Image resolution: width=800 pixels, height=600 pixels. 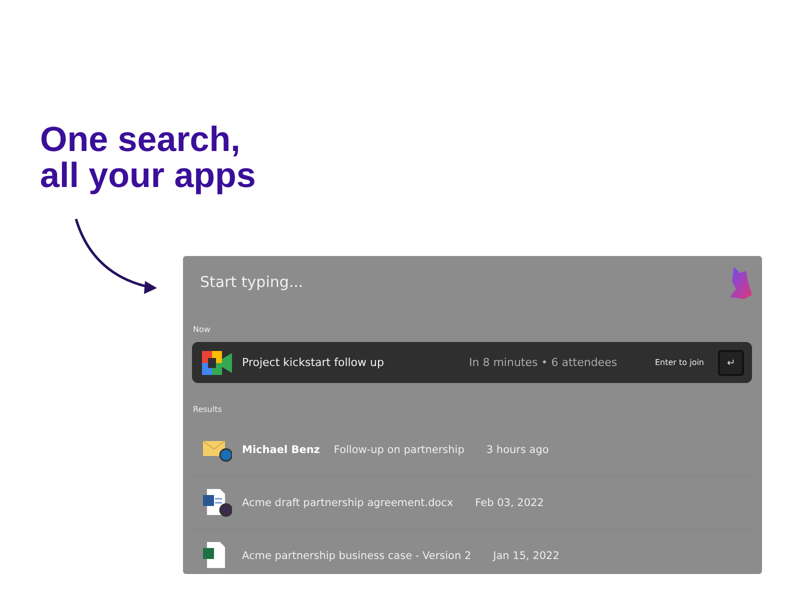 What do you see at coordinates (526, 556) in the screenshot?
I see `result-date: Jan 15, 2022` at bounding box center [526, 556].